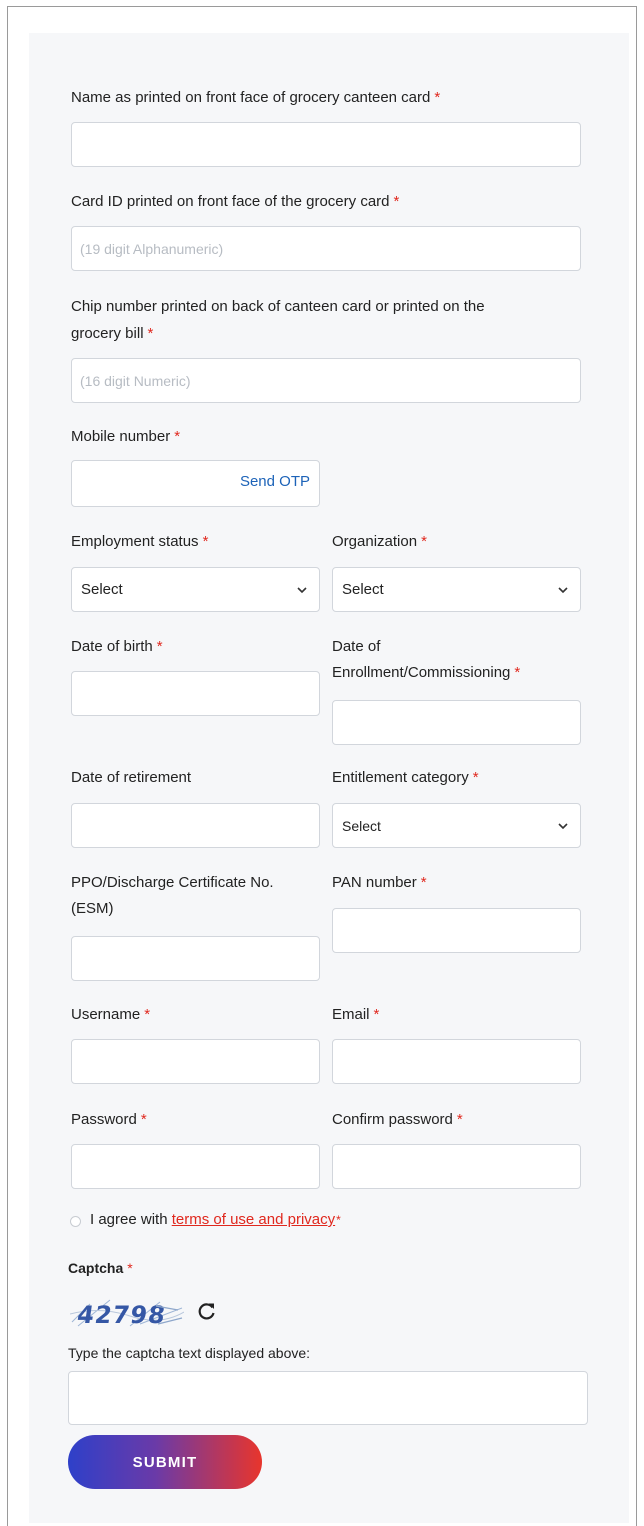  What do you see at coordinates (195, 825) in the screenshot?
I see `retirement-date-input` at bounding box center [195, 825].